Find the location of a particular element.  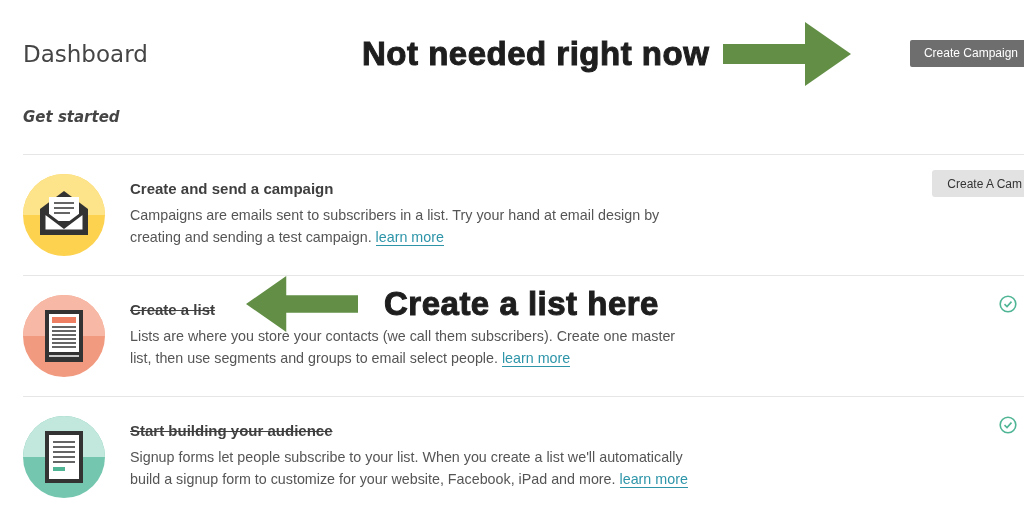

step-title: Create and send a campaign is located at coordinates (232, 188).